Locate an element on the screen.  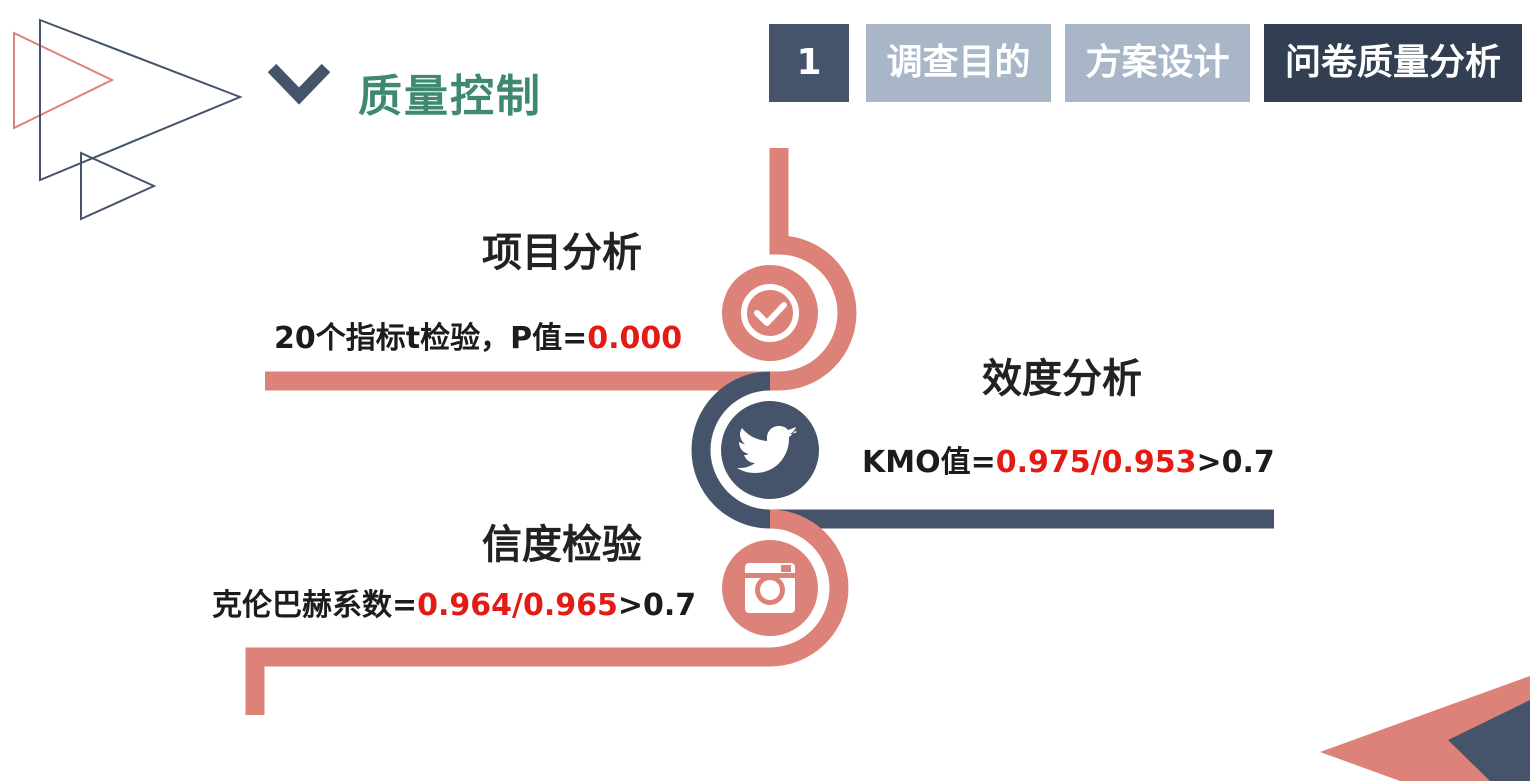
stat-label: 20个指标t检验，P值= is located at coordinates (431, 338).